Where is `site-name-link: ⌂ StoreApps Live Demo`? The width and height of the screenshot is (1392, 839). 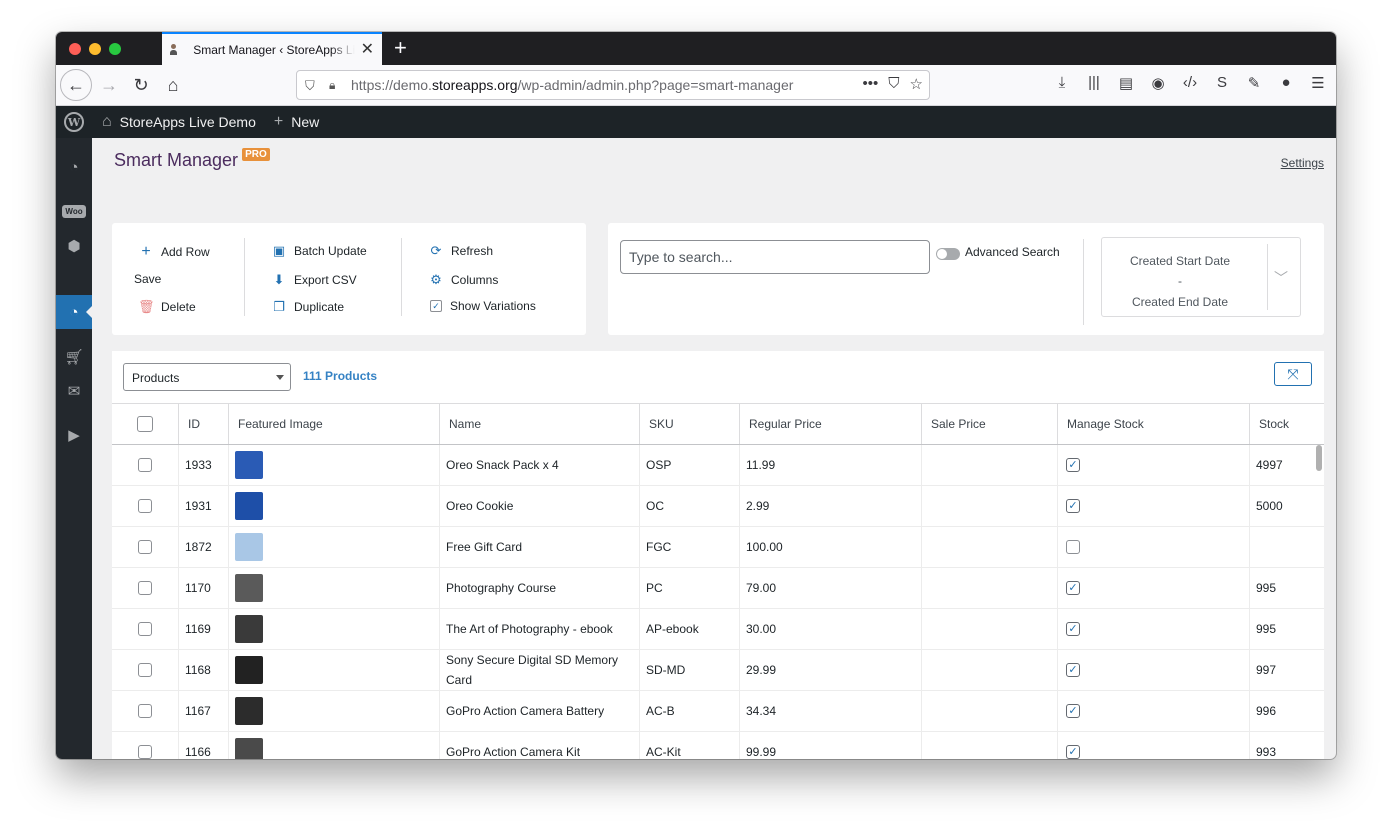
site-name-link: ⌂ StoreApps Live Demo is located at coordinates (179, 122).